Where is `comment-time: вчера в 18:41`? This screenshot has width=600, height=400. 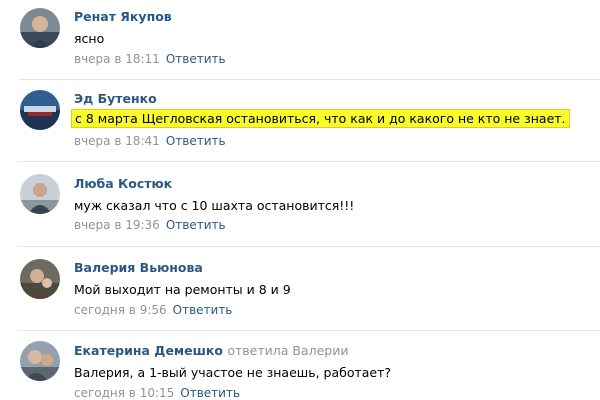
comment-time: вчера в 18:41 is located at coordinates (117, 141).